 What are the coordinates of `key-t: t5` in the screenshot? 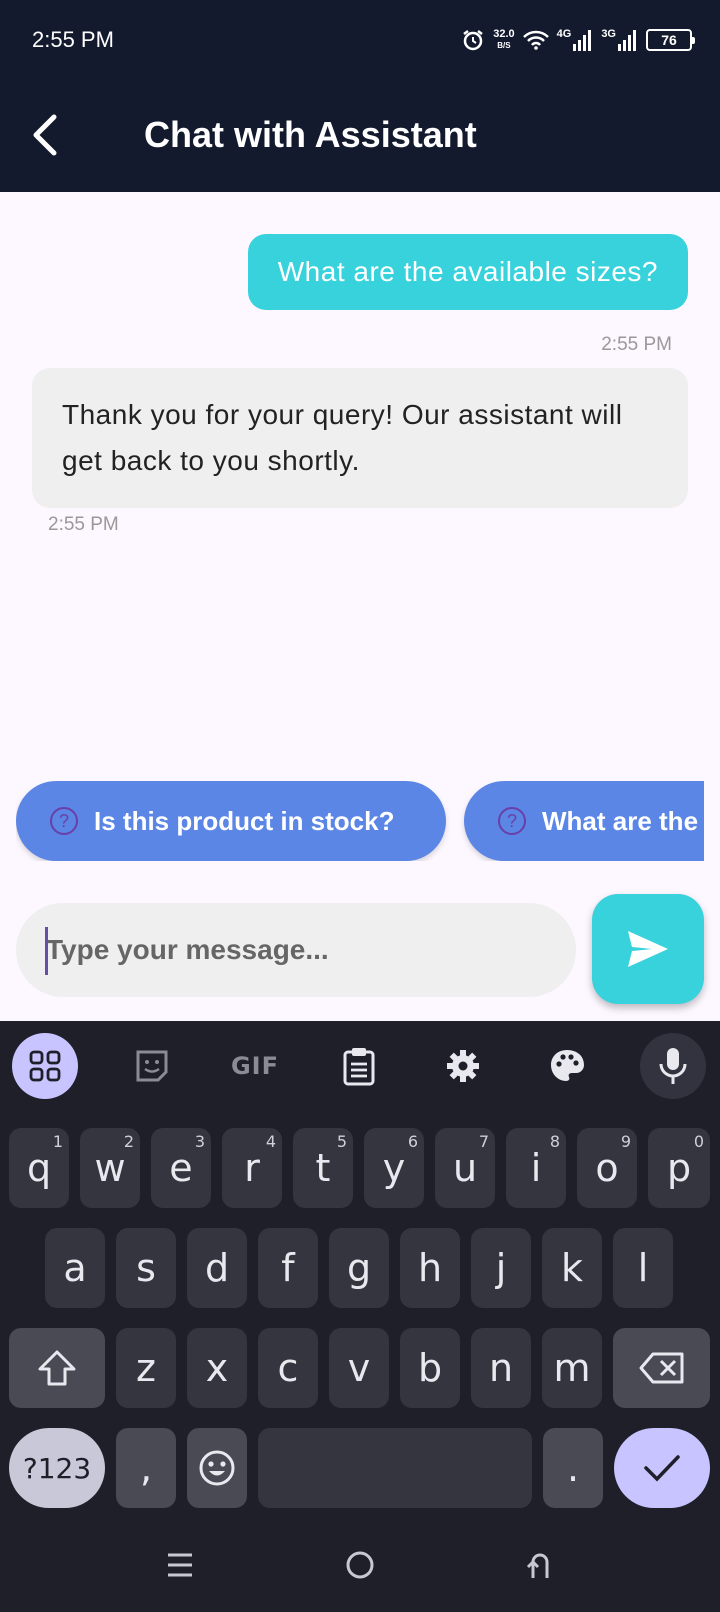 It's located at (323, 1168).